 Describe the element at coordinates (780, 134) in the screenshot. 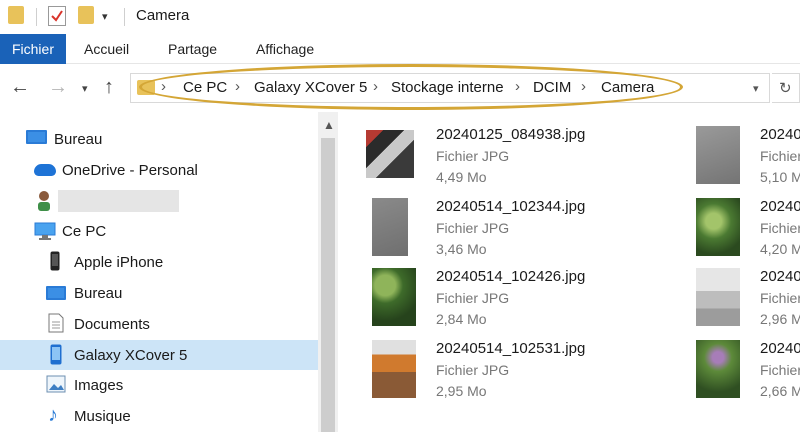

I see `file-name: 2024012` at that location.